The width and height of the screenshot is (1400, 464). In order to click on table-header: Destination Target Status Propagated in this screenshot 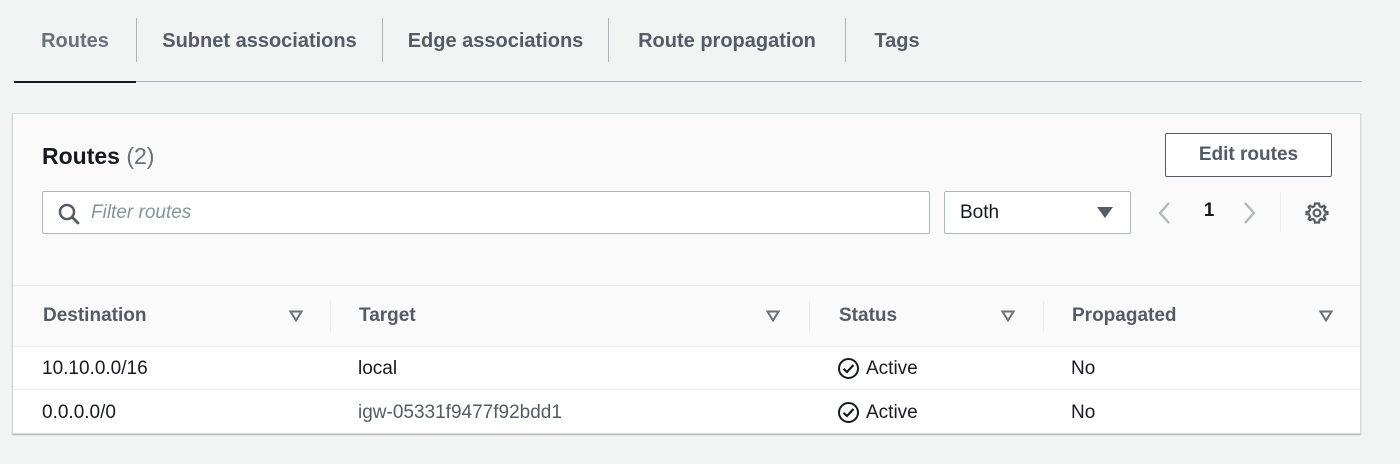, I will do `click(686, 316)`.